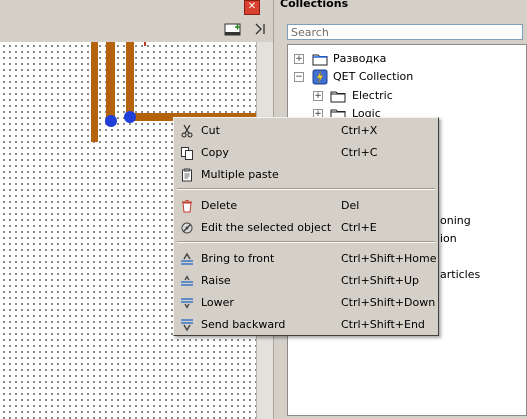 The width and height of the screenshot is (527, 419). Describe the element at coordinates (187, 280) in the screenshot. I see `raise-icon` at that location.